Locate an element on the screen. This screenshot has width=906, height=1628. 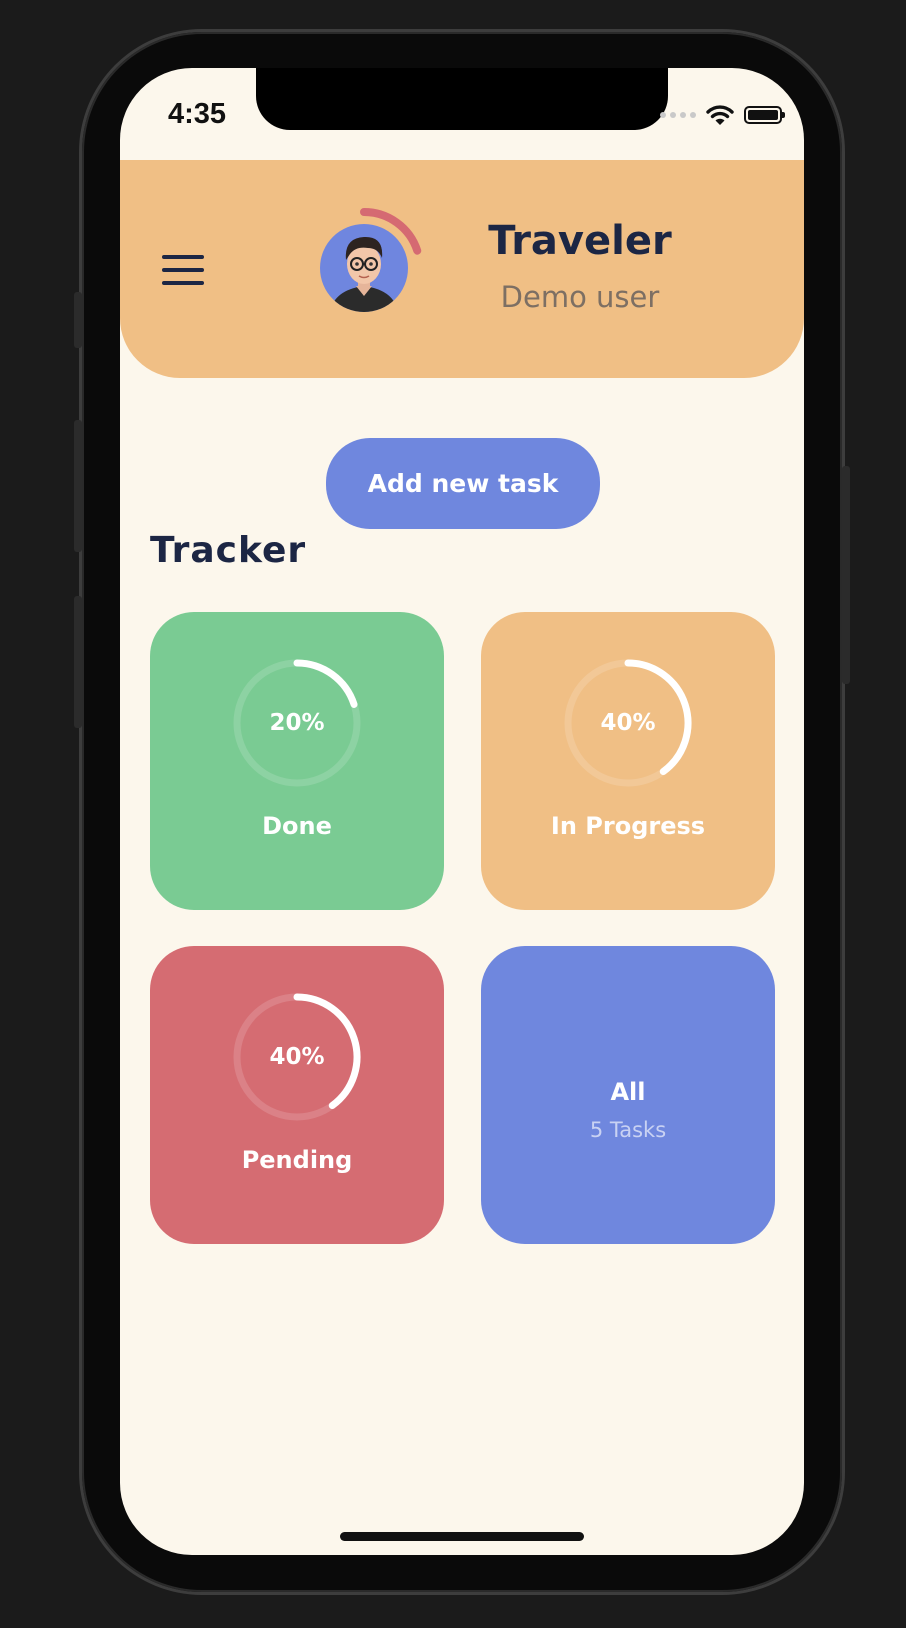
all-task-count: 5 Tasks is located at coordinates (628, 1130).